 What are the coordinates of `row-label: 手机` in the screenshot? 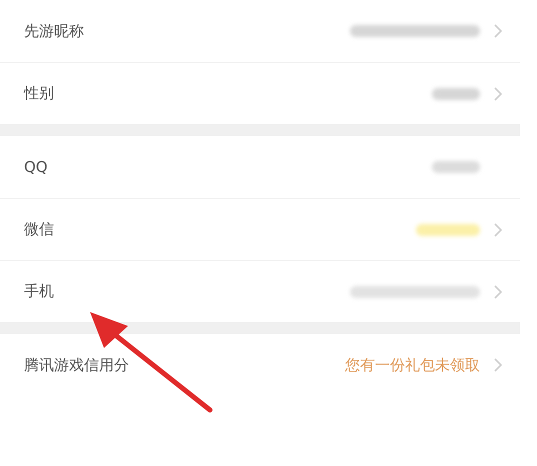 It's located at (39, 291).